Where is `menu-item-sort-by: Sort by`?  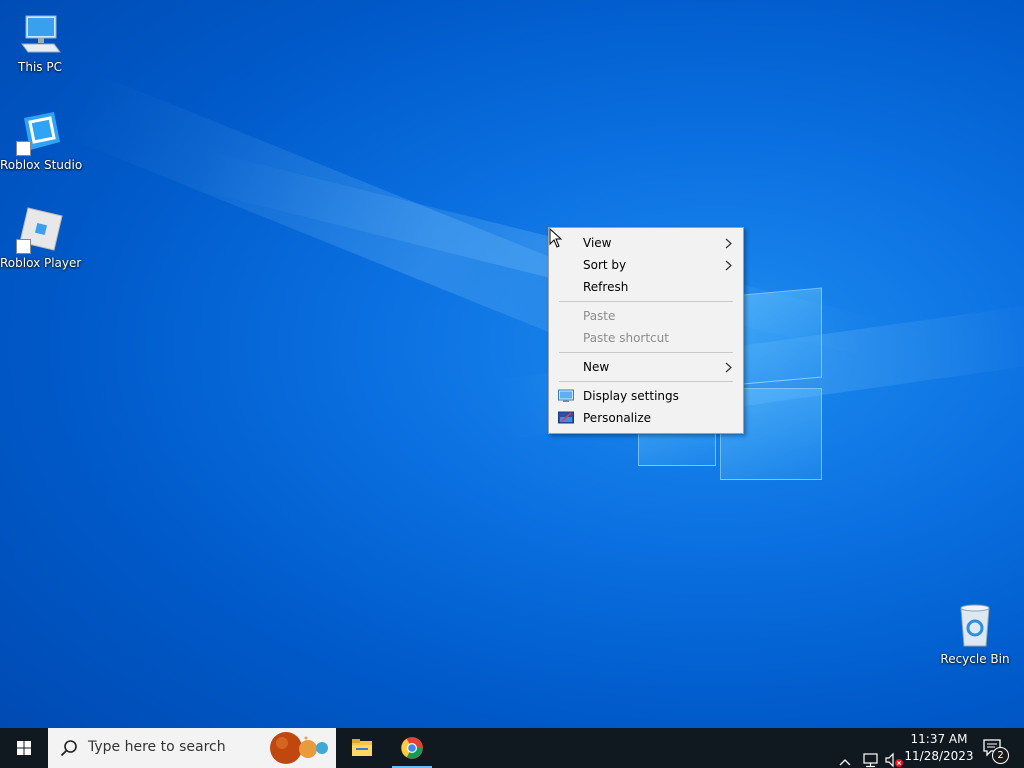 menu-item-sort-by: Sort by is located at coordinates (646, 265).